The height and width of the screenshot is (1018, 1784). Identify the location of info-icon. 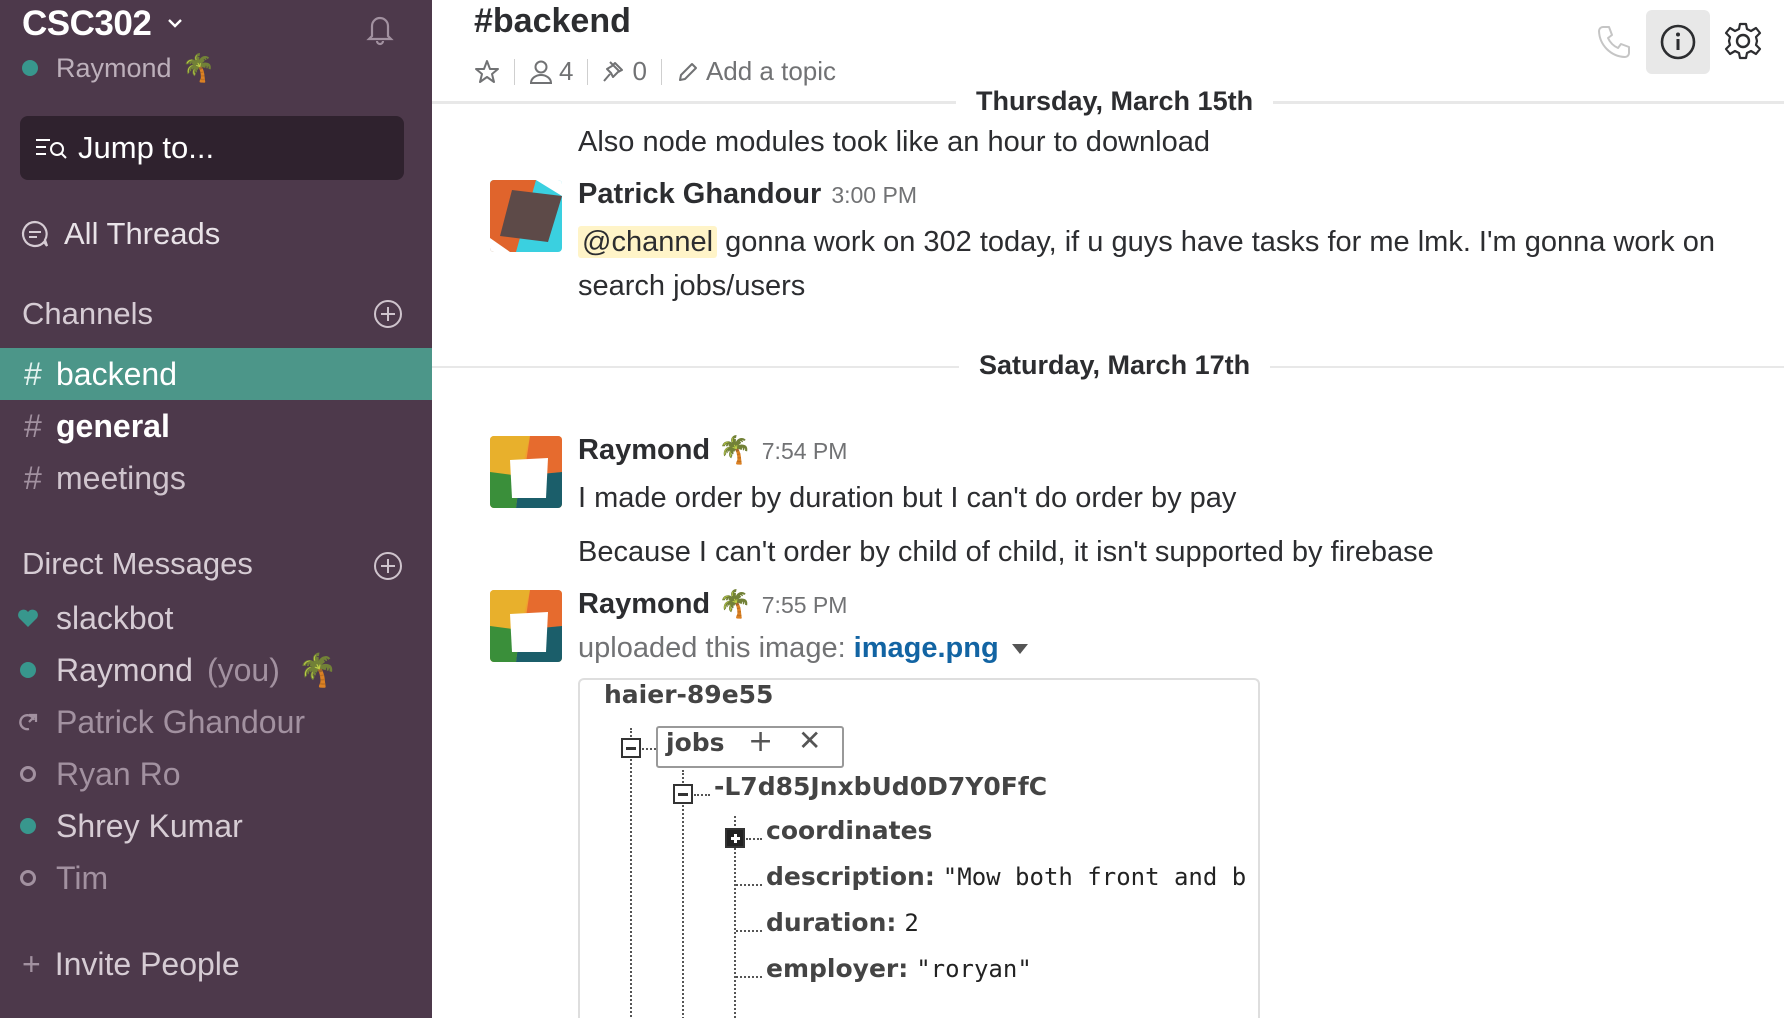
(1678, 42).